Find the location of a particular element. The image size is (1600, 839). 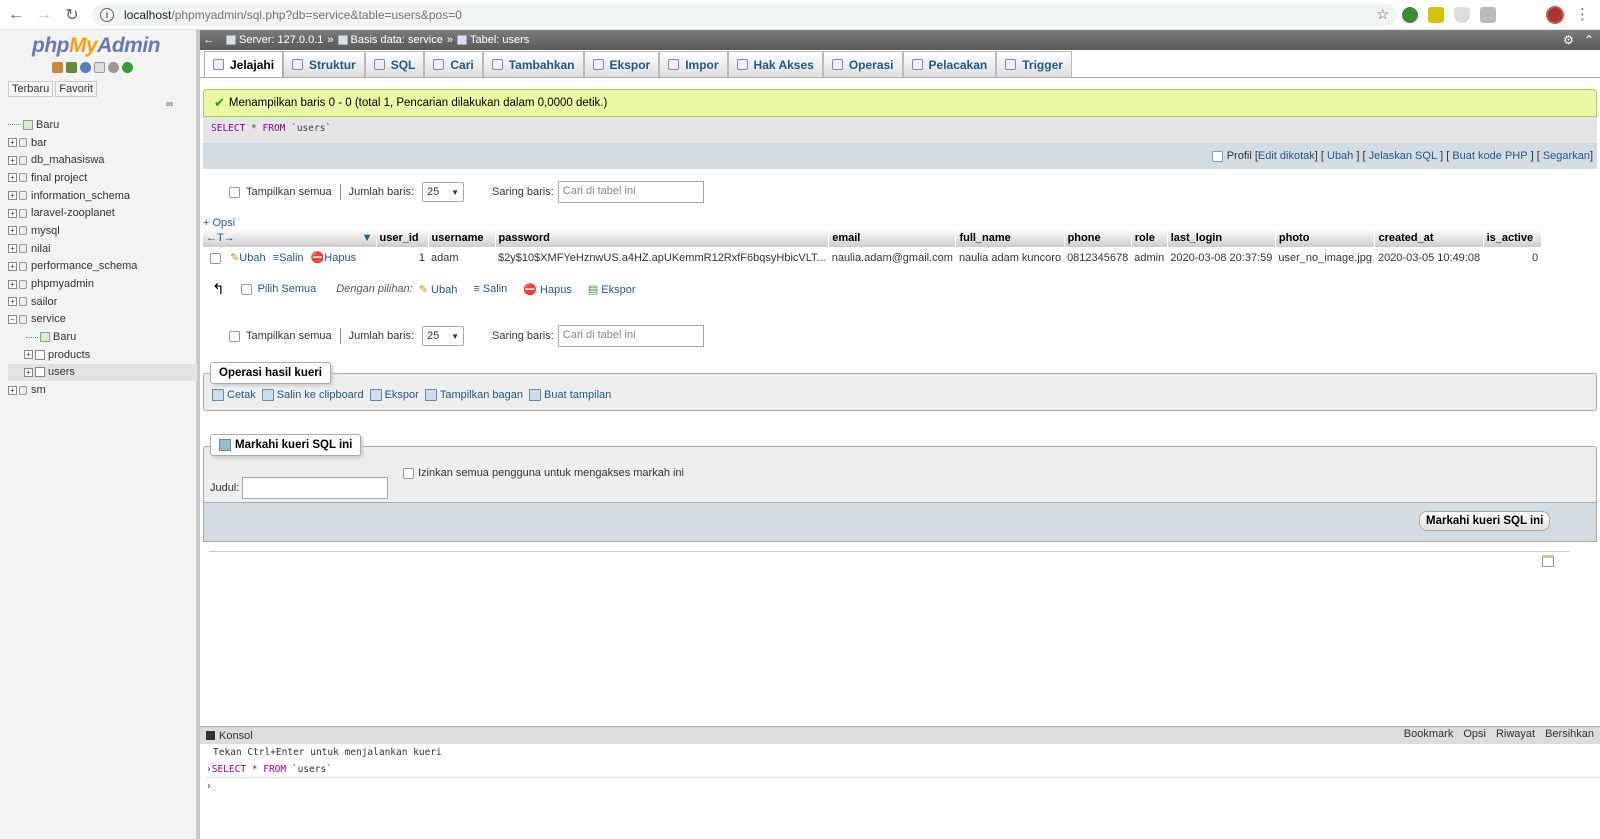

extension-shield-icon is located at coordinates (1462, 15).